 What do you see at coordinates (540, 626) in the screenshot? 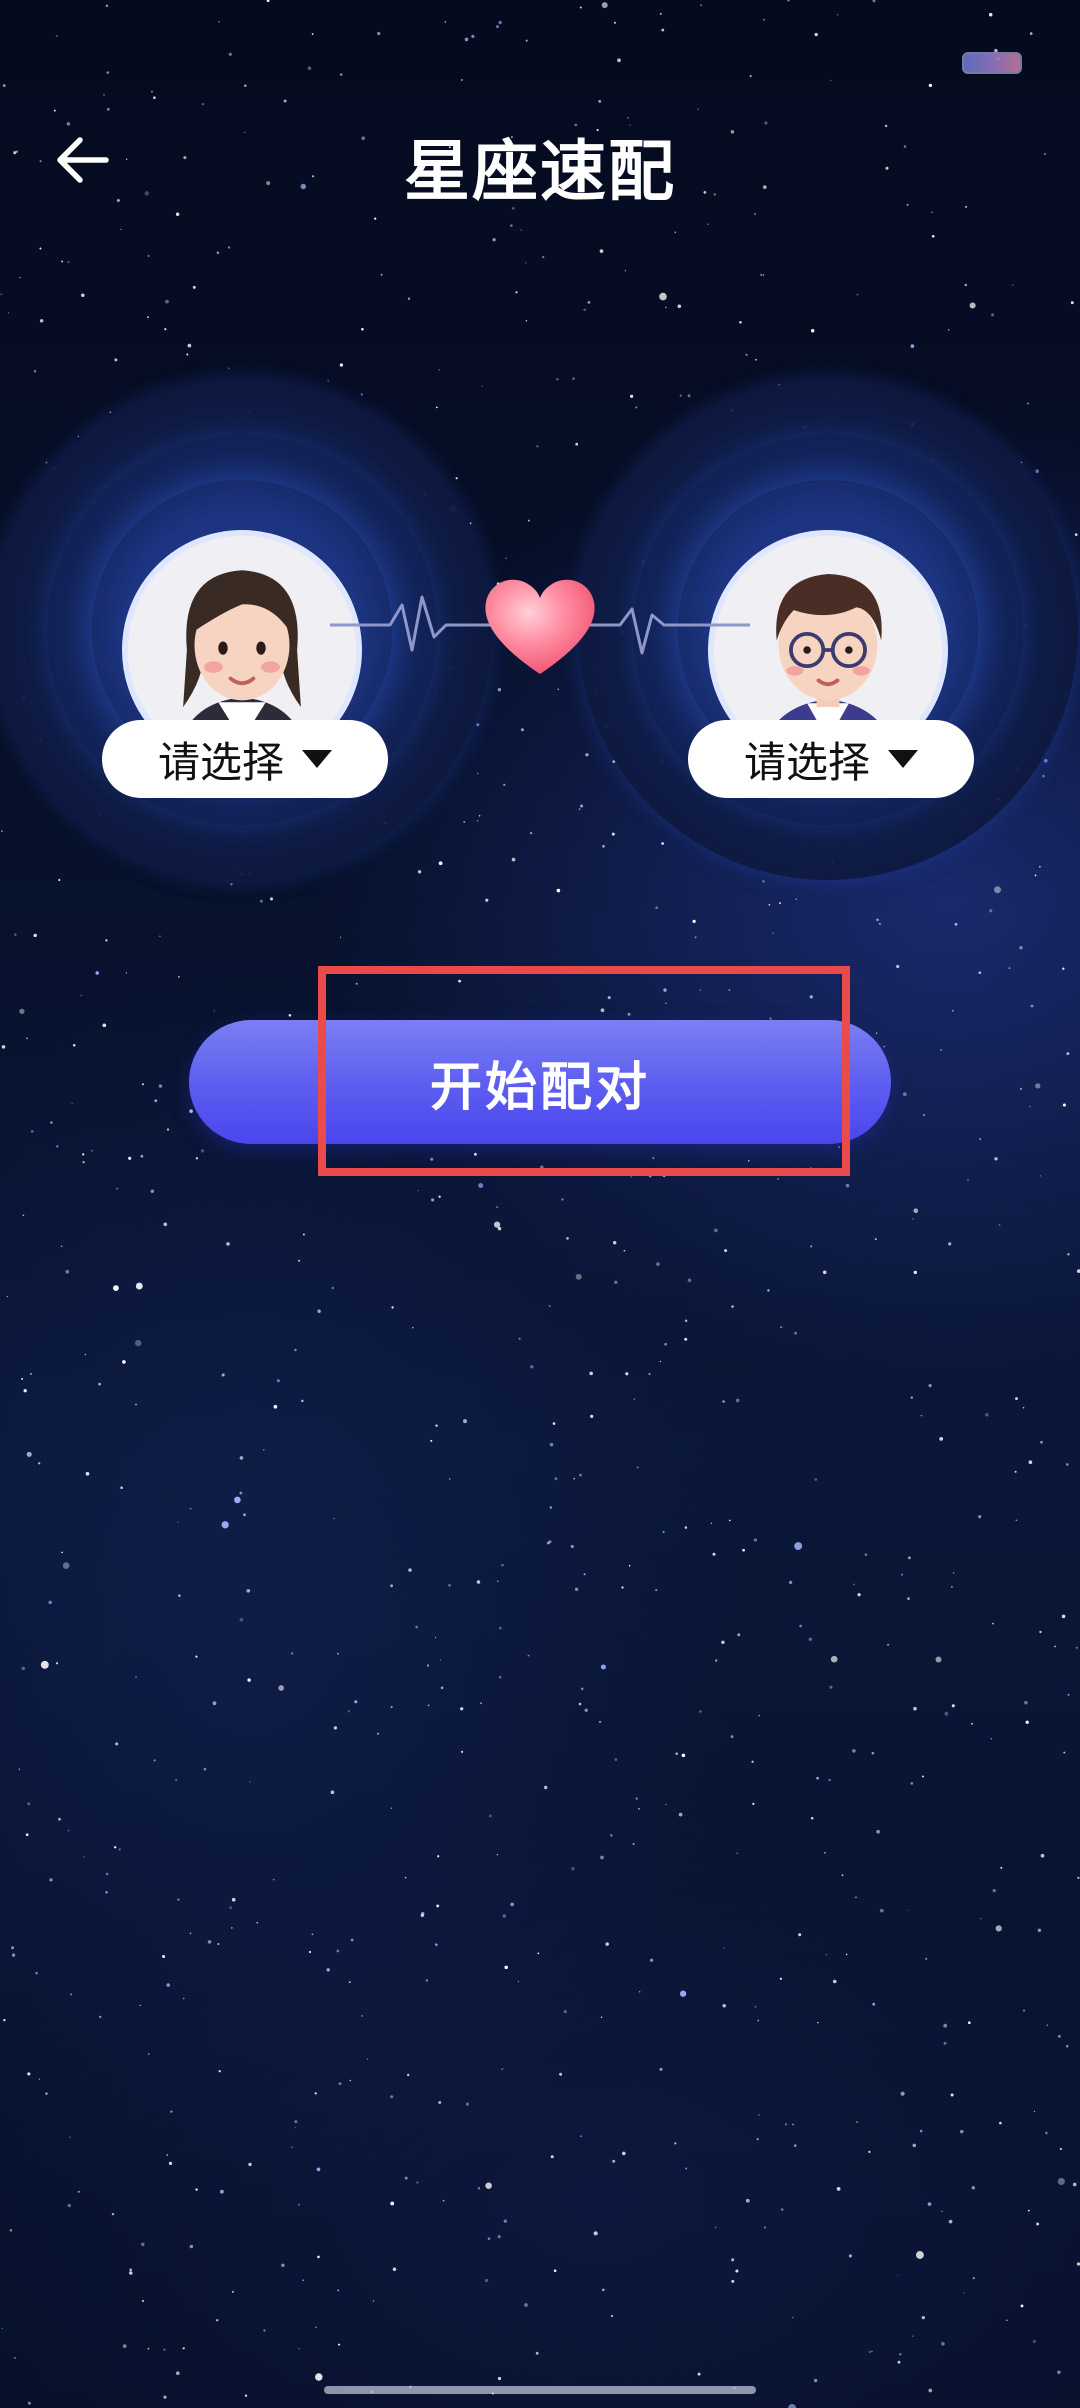
I see `heart-icon` at bounding box center [540, 626].